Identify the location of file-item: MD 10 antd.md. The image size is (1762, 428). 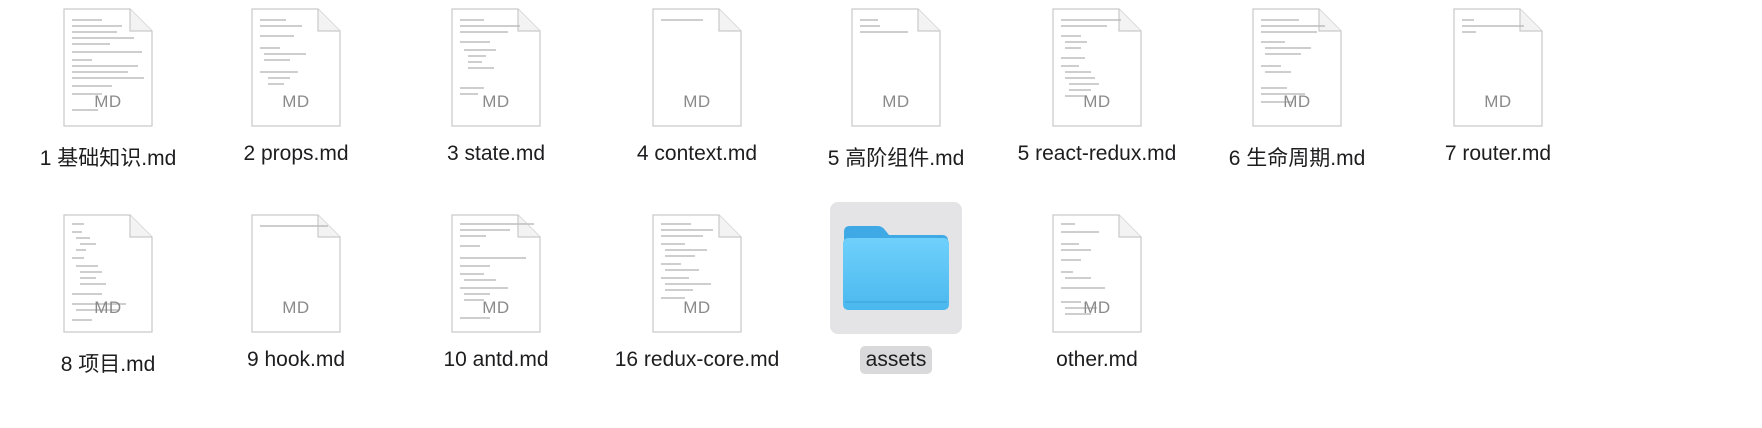
(496, 309).